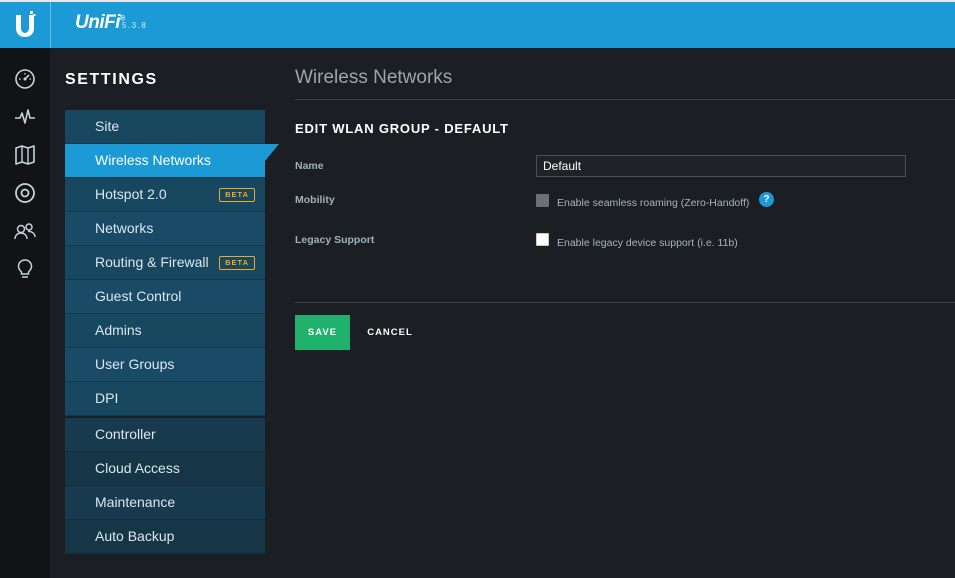 This screenshot has height=578, width=955. What do you see at coordinates (25, 269) in the screenshot?
I see `insights-icon` at bounding box center [25, 269].